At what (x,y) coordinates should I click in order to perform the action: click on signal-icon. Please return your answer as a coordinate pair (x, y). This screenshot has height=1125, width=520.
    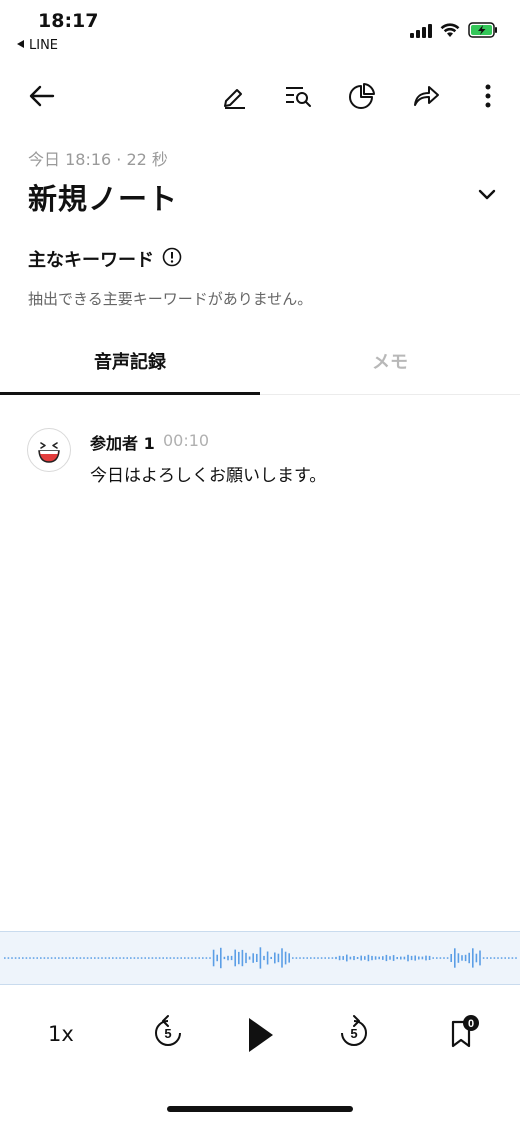
    Looking at the image, I should click on (421, 32).